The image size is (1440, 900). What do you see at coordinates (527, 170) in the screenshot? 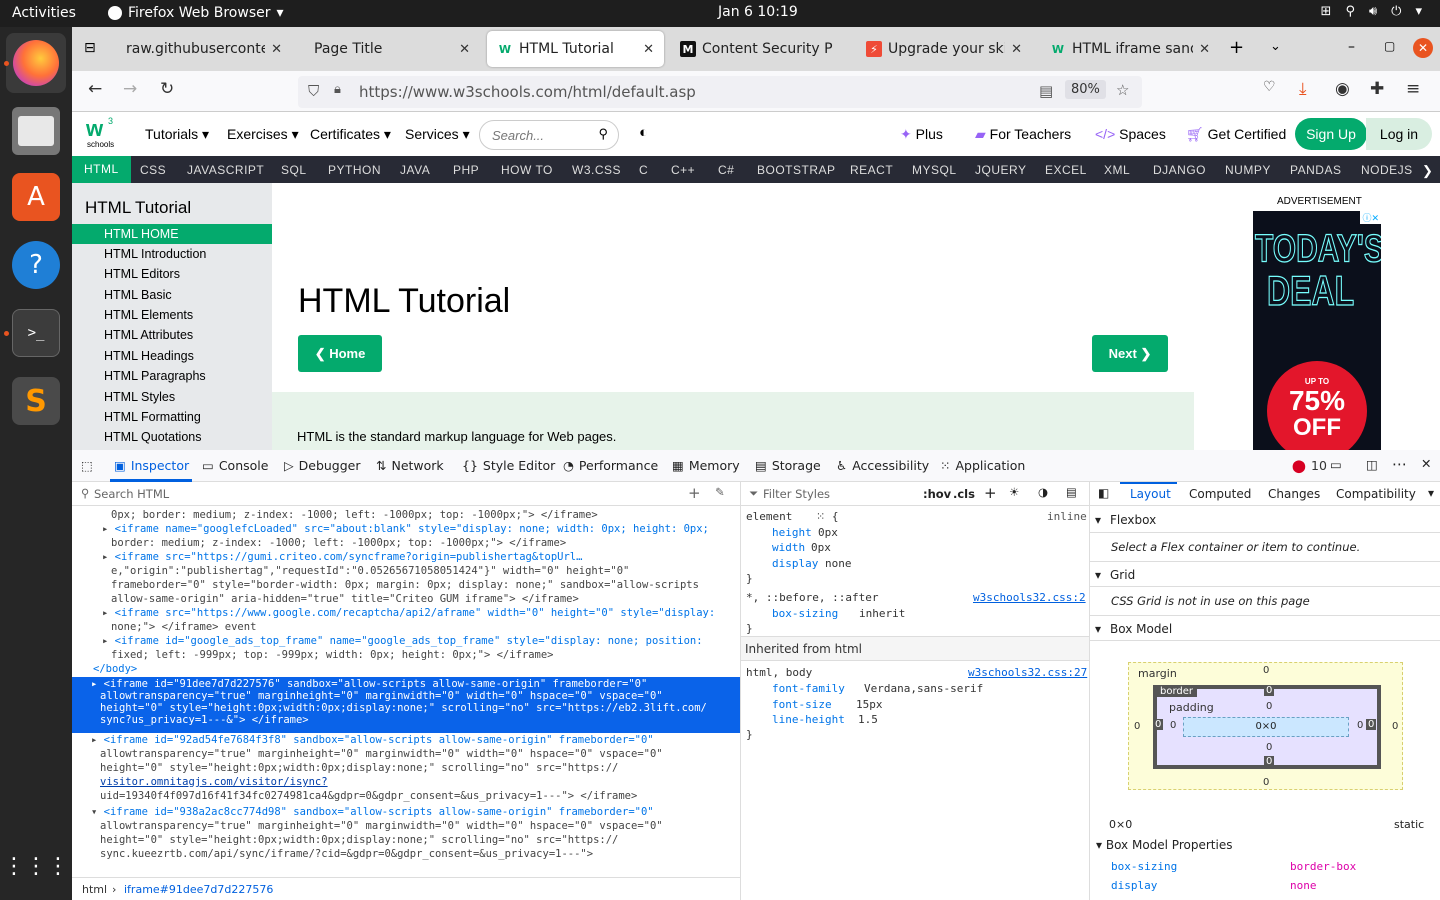
I see `subject-howto: HOW TO` at bounding box center [527, 170].